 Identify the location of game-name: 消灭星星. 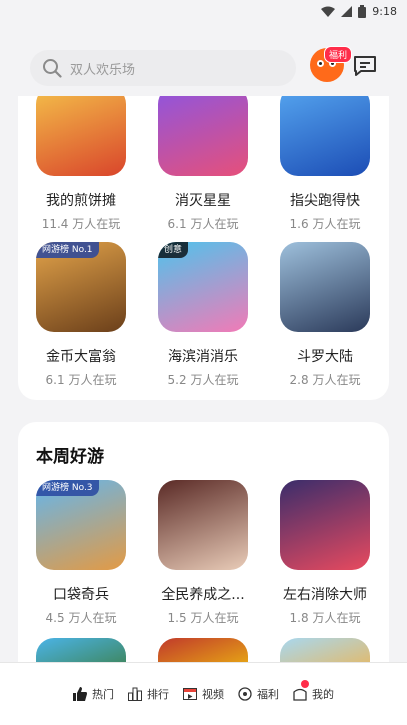
(203, 201).